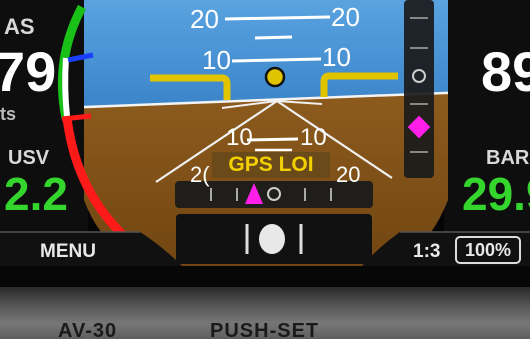 The image size is (530, 339). Describe the element at coordinates (29, 158) in the screenshot. I see `left-field-label: USV` at that location.